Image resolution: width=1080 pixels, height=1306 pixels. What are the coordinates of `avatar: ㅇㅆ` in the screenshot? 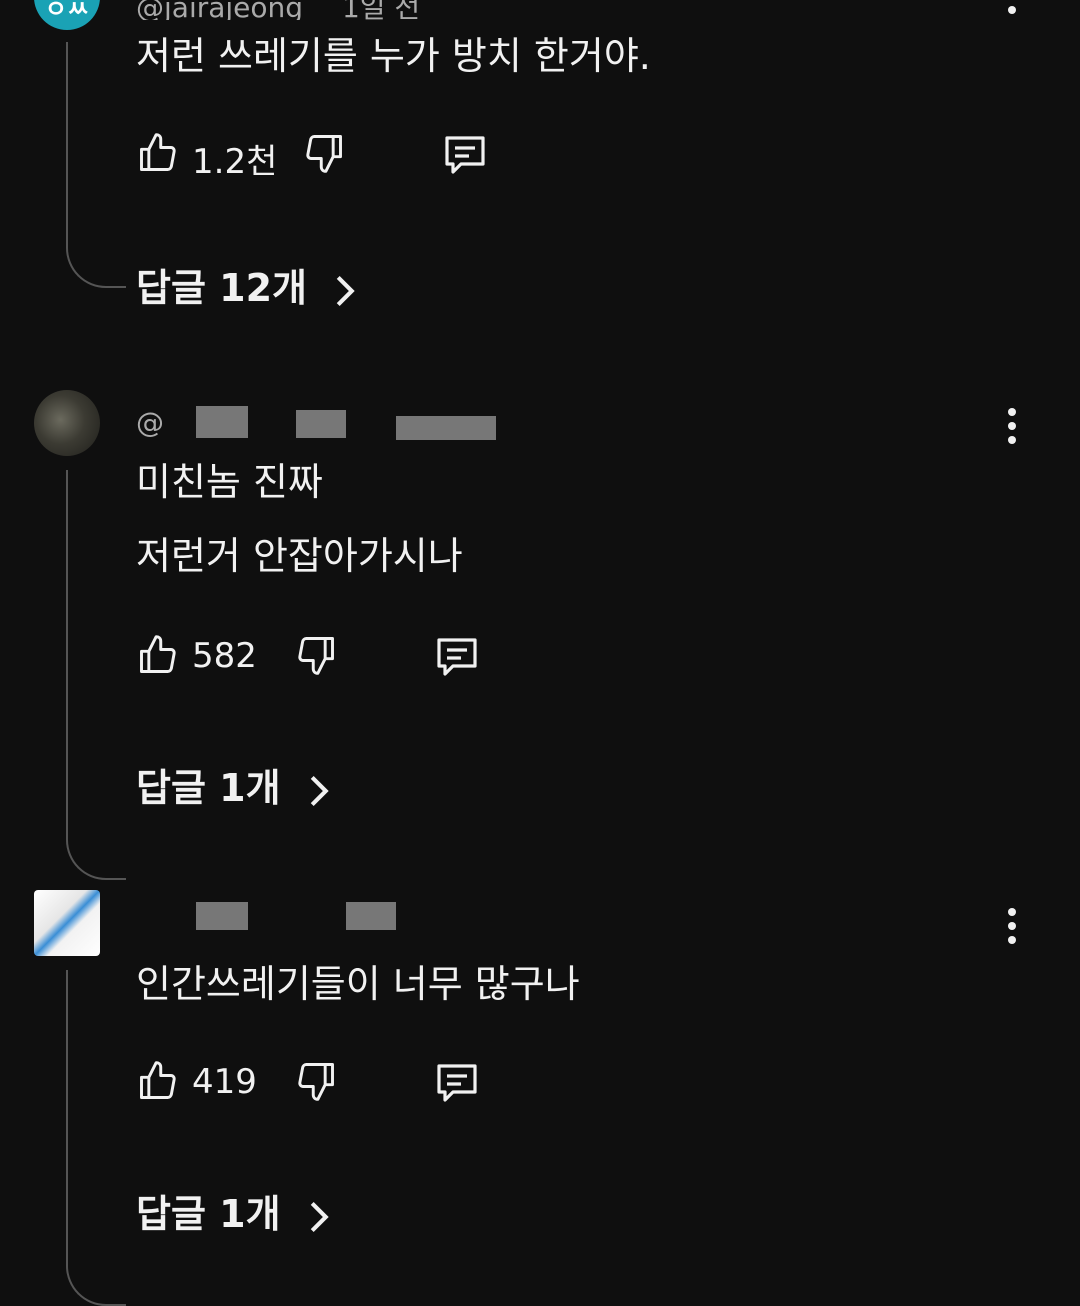 It's located at (67, 15).